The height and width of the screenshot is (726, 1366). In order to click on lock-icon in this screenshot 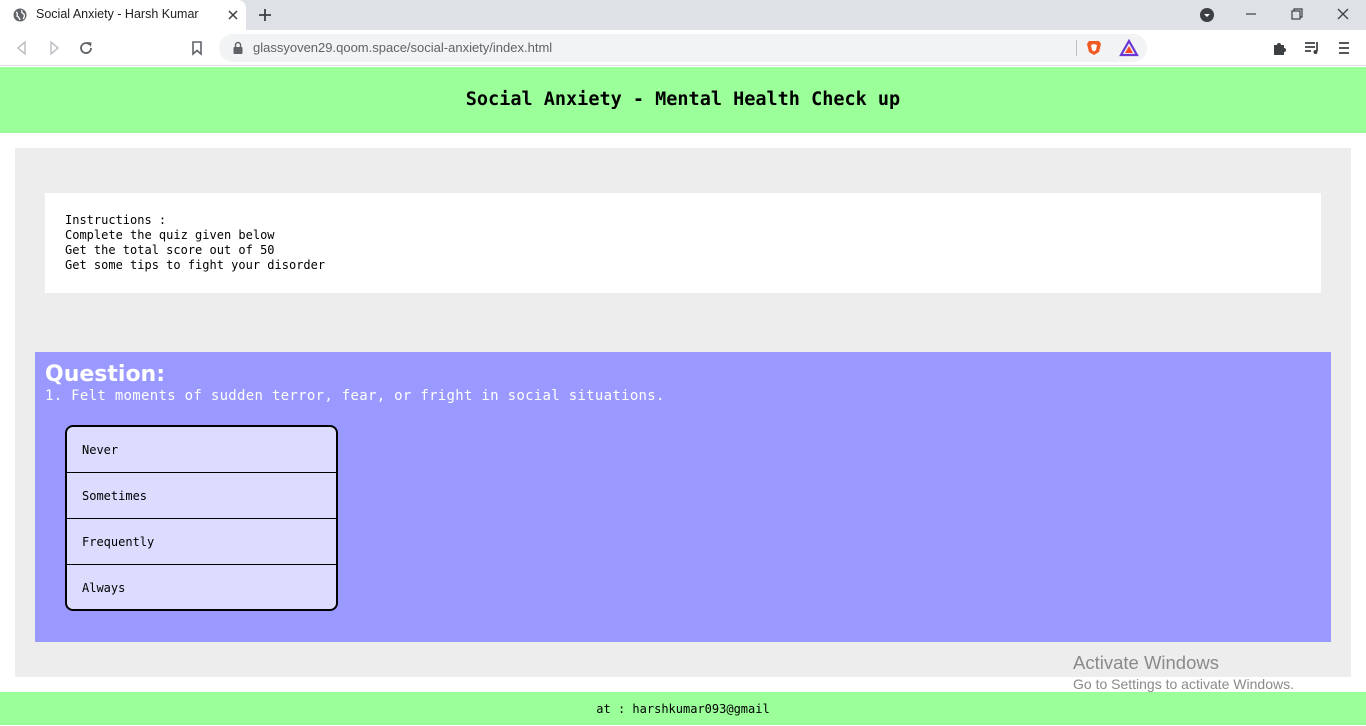, I will do `click(238, 48)`.